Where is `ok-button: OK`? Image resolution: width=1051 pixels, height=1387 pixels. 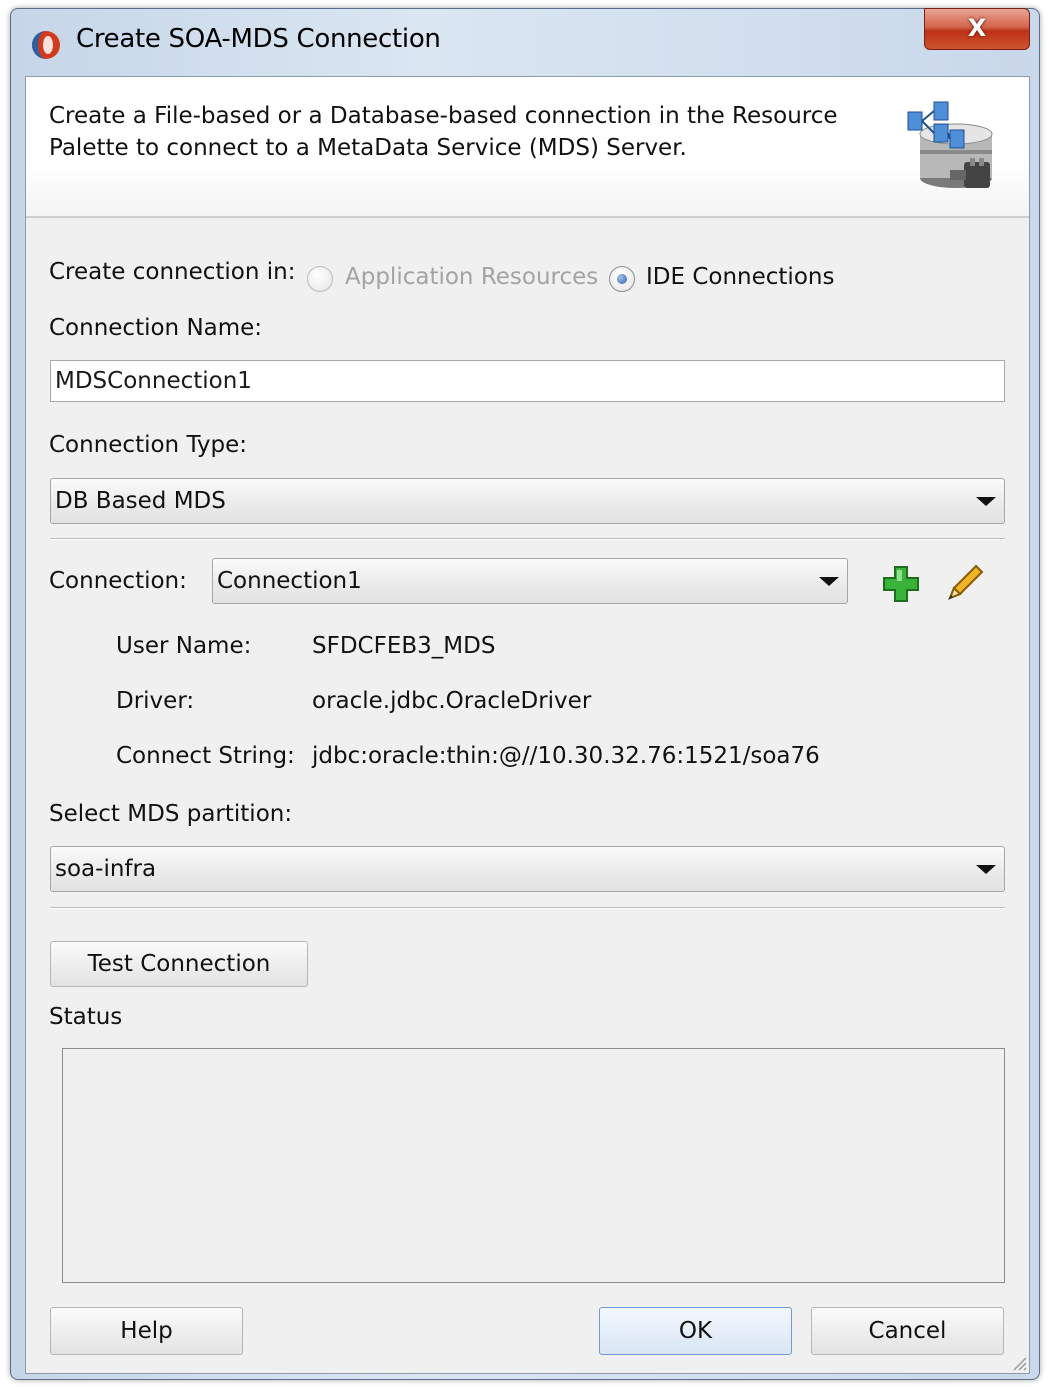 ok-button: OK is located at coordinates (695, 1331).